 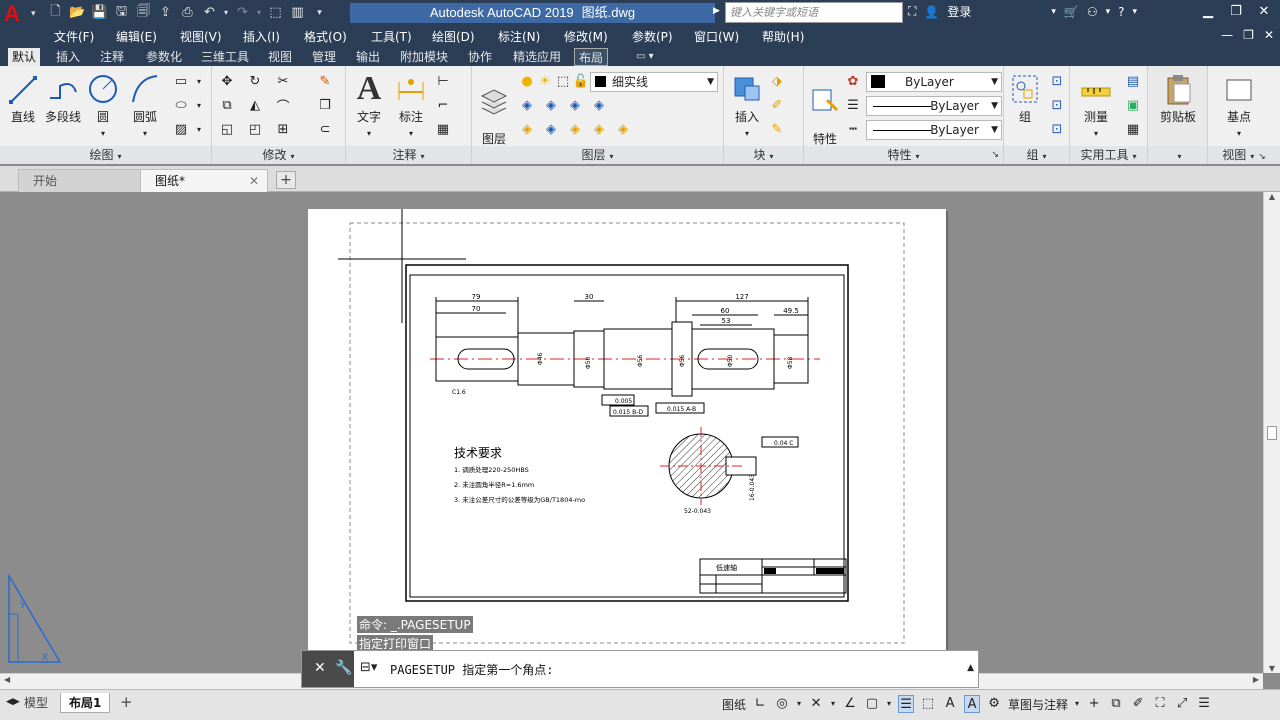 What do you see at coordinates (74, 36) in the screenshot?
I see `menu-file: 文件(F)` at bounding box center [74, 36].